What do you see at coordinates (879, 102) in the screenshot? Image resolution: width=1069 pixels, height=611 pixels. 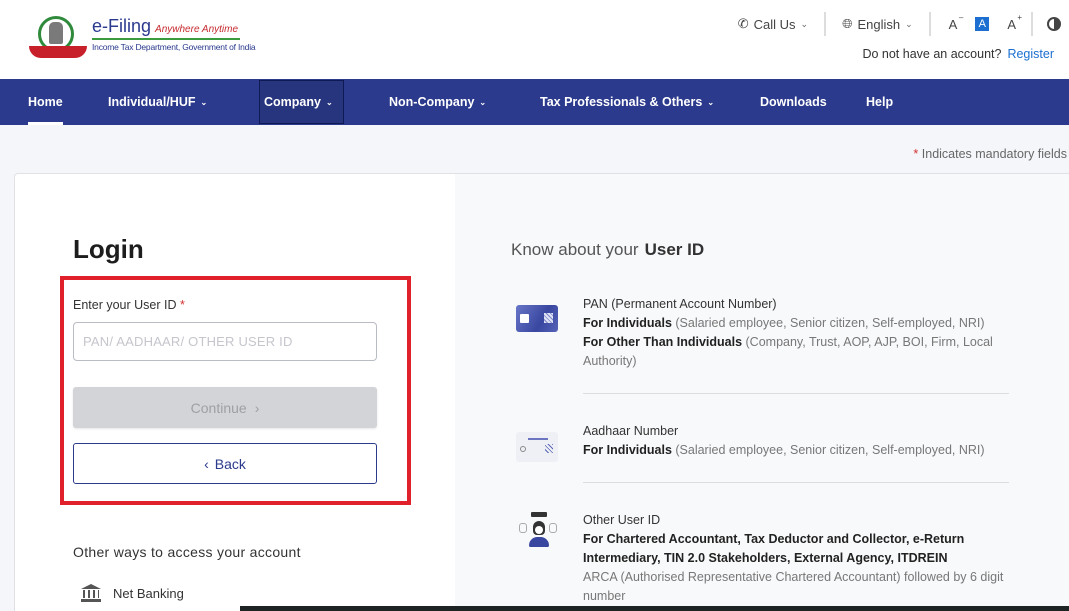 I see `nav-help: Help` at bounding box center [879, 102].